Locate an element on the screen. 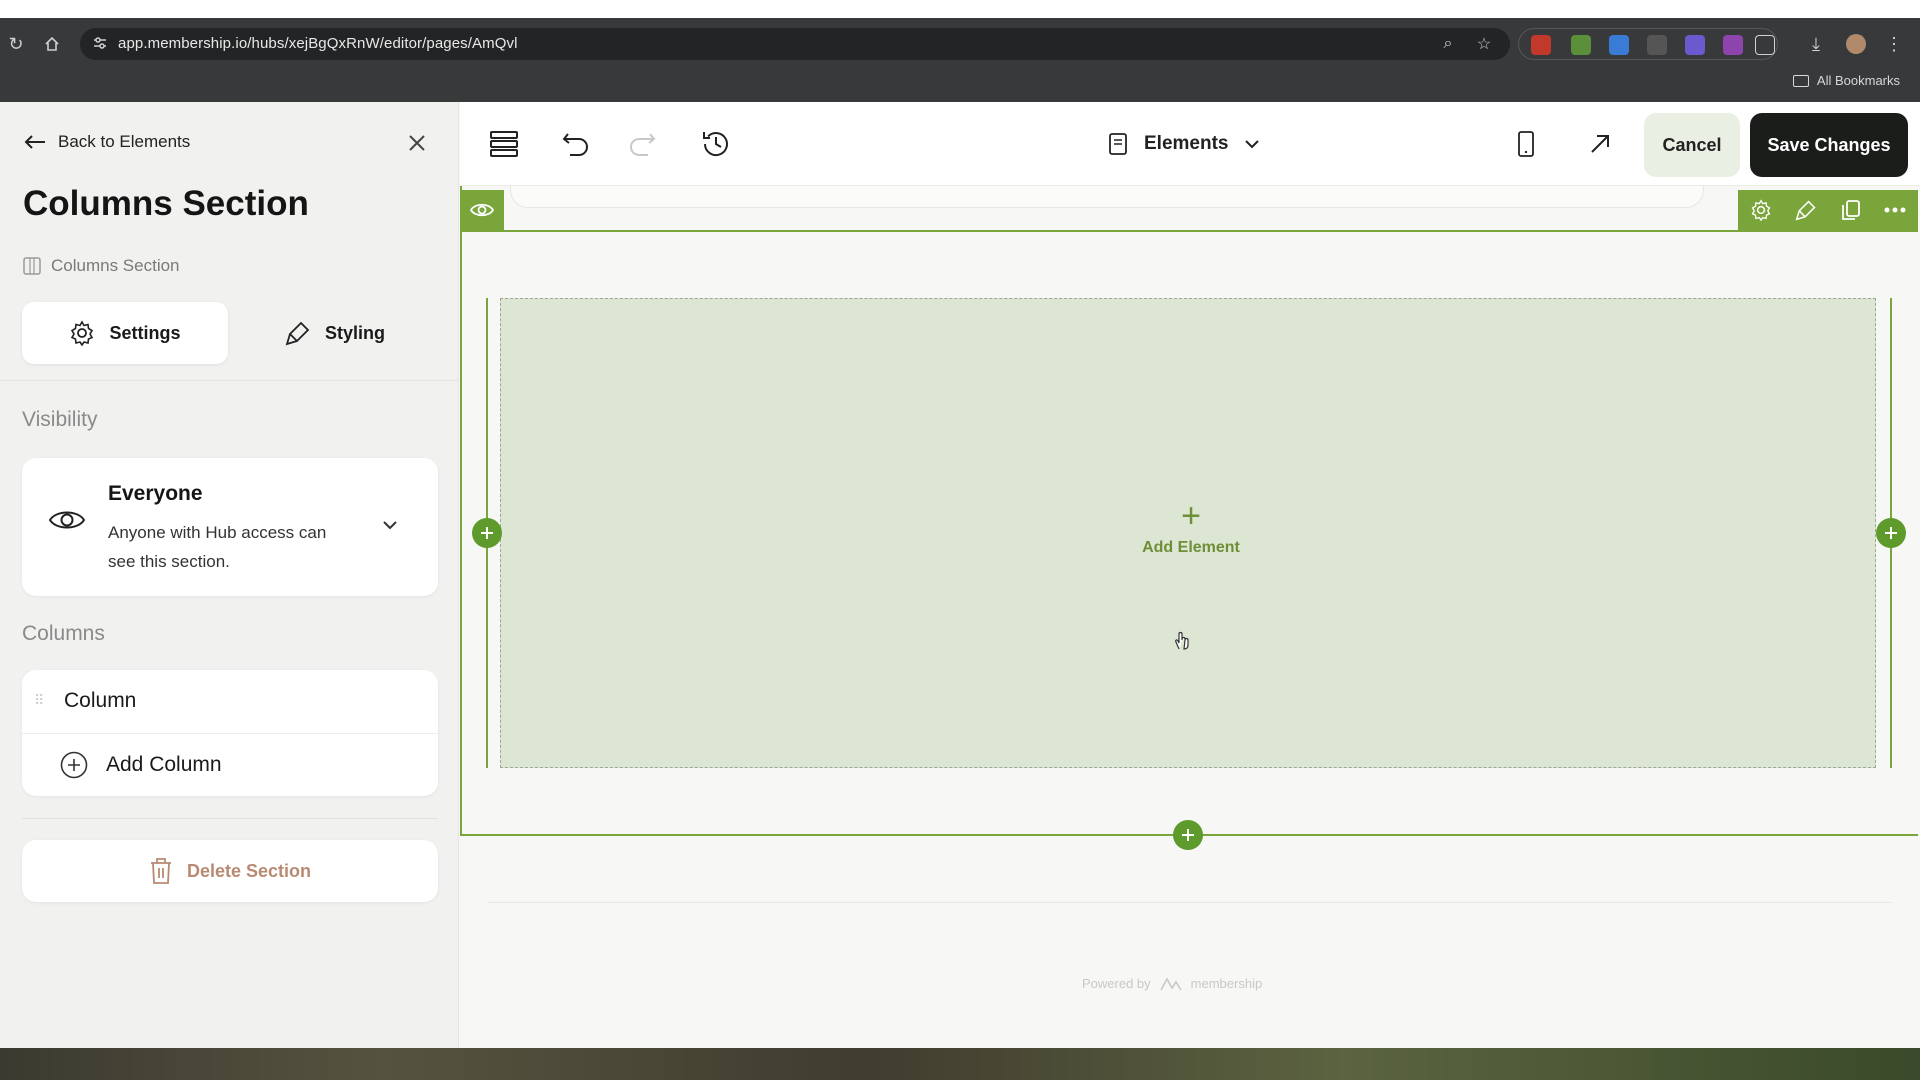 This screenshot has width=1920, height=1080. add-column-button: Add Column is located at coordinates (230, 765).